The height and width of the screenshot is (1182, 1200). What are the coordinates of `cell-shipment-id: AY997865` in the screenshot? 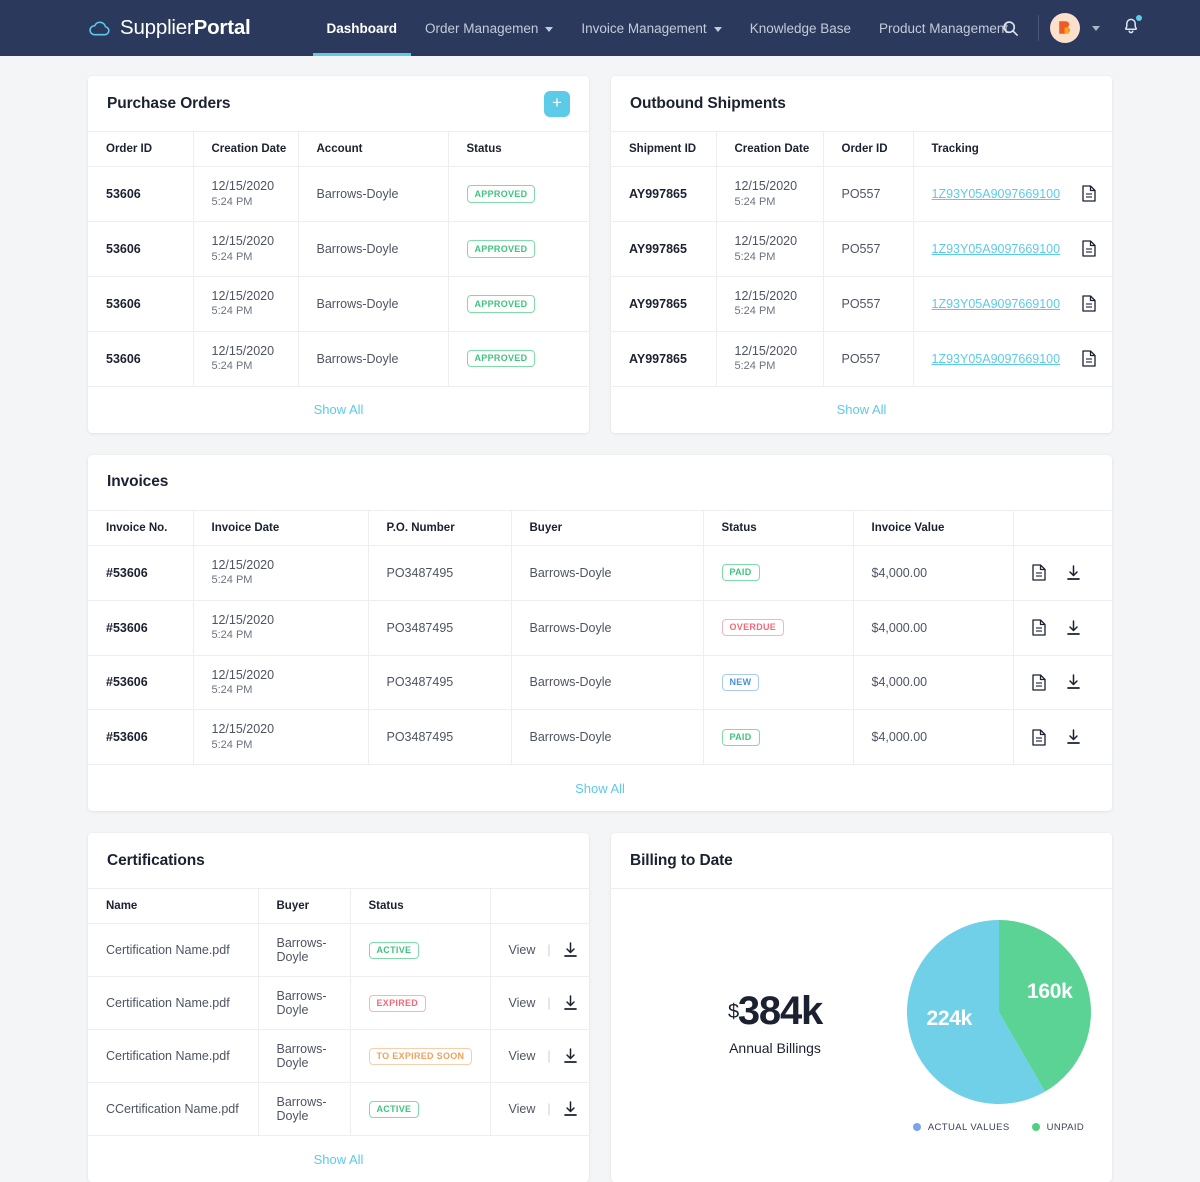 It's located at (664, 304).